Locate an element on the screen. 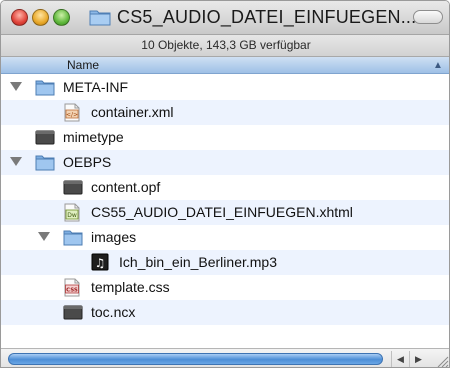 The width and height of the screenshot is (450, 368). file-name: Ich_bin_ein_Berliner.mp3 is located at coordinates (198, 262).